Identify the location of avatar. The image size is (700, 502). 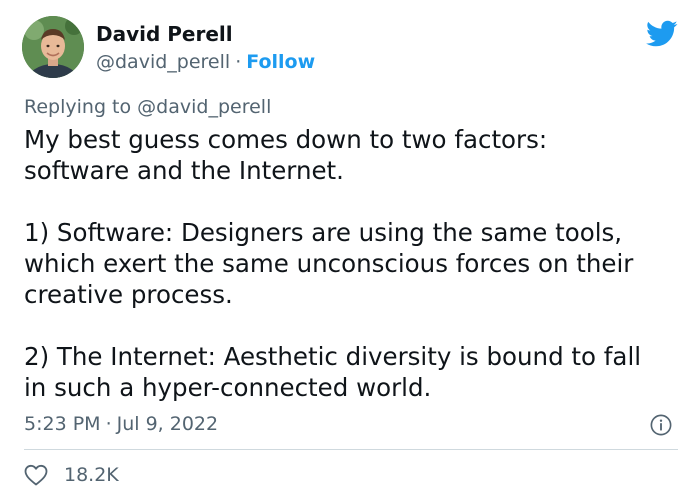
(53, 47).